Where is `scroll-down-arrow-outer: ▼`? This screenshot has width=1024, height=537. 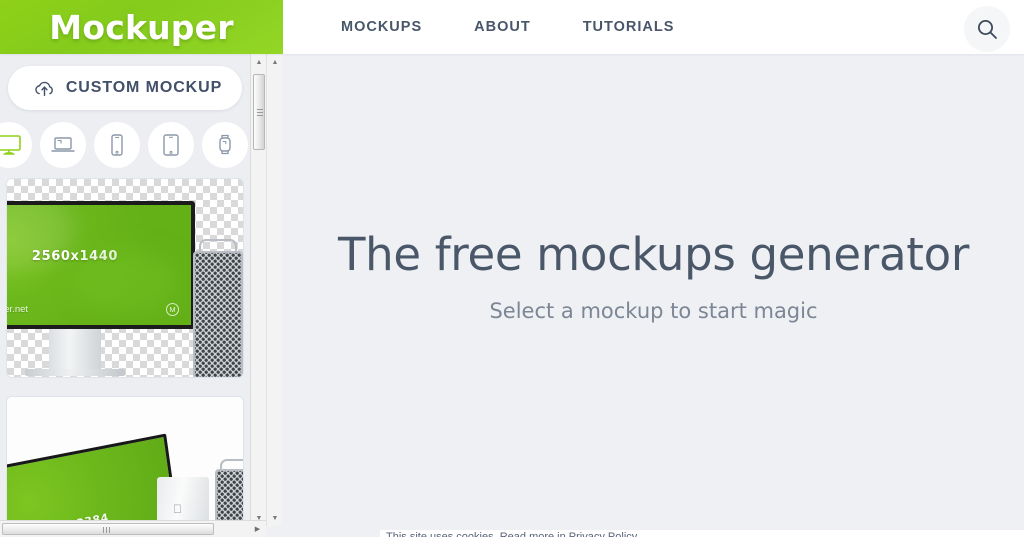 scroll-down-arrow-outer: ▼ is located at coordinates (275, 518).